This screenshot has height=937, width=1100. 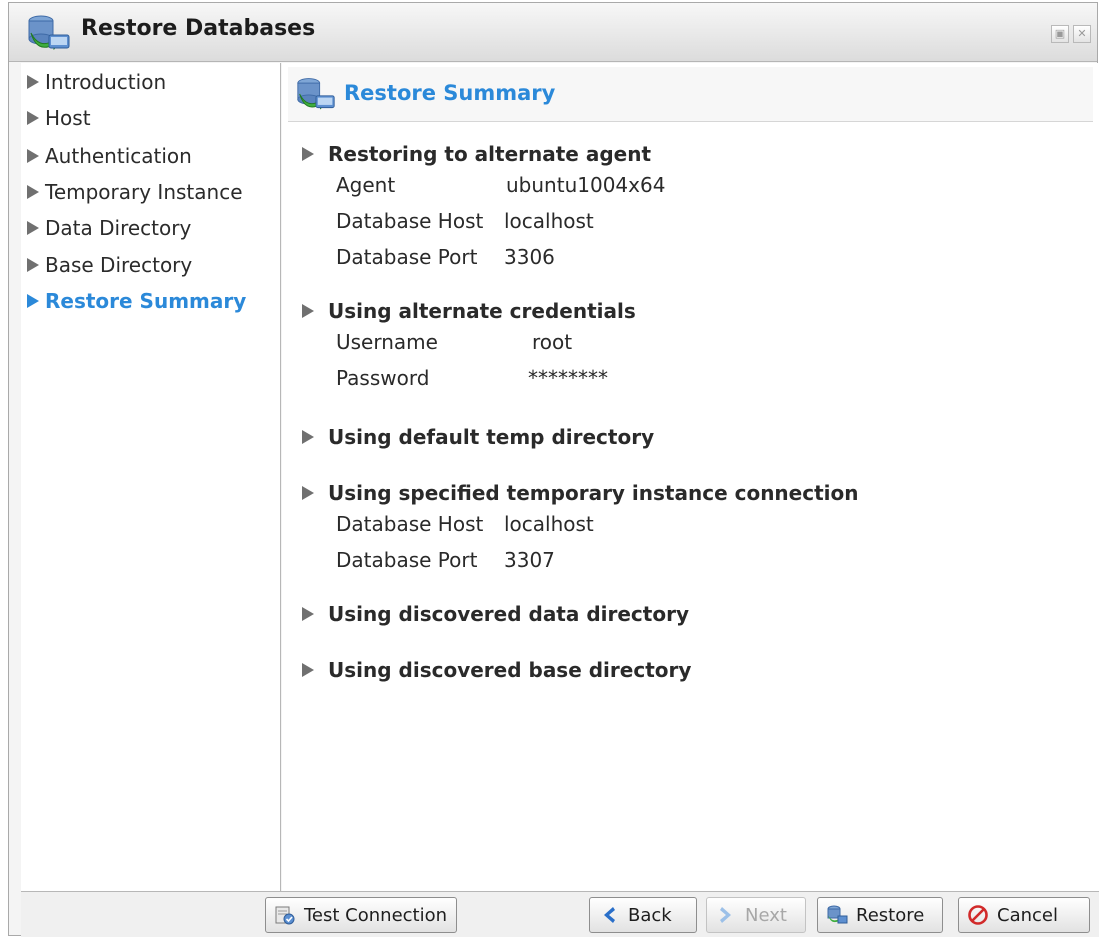 I want to click on summary-section-temp-directory: Using default temp directory, so click(x=478, y=437).